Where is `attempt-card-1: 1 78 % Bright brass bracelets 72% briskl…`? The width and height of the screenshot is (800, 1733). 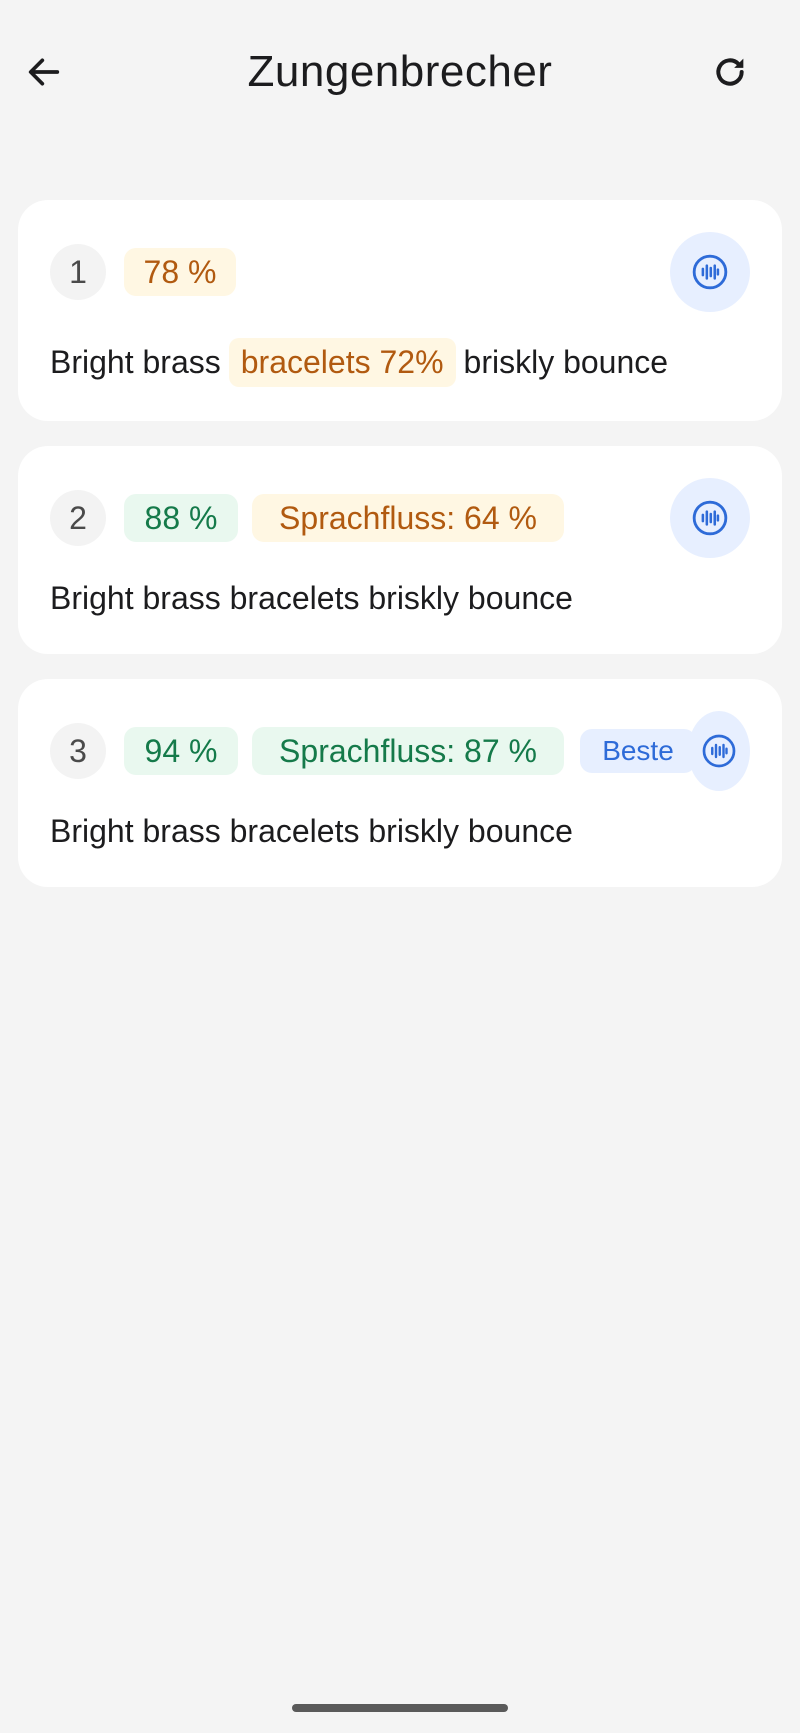 attempt-card-1: 1 78 % Bright brass bracelets 72% briskl… is located at coordinates (400, 310).